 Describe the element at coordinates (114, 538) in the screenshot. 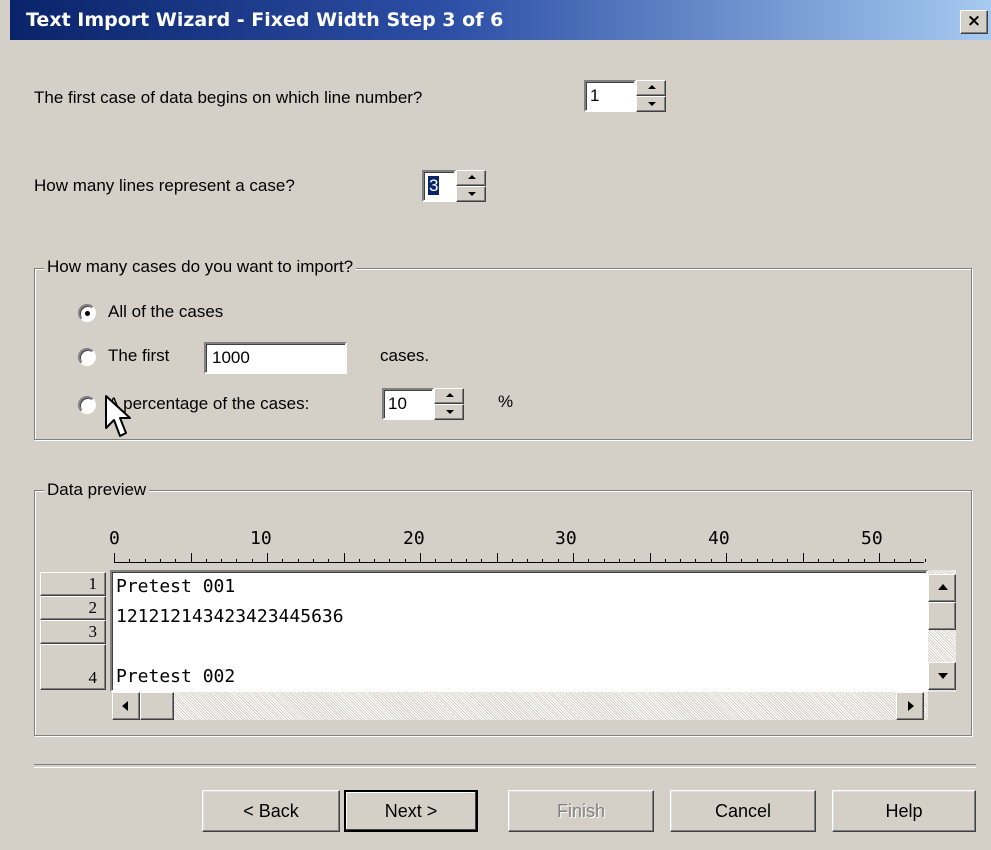

I see `ruler-label: 0` at that location.